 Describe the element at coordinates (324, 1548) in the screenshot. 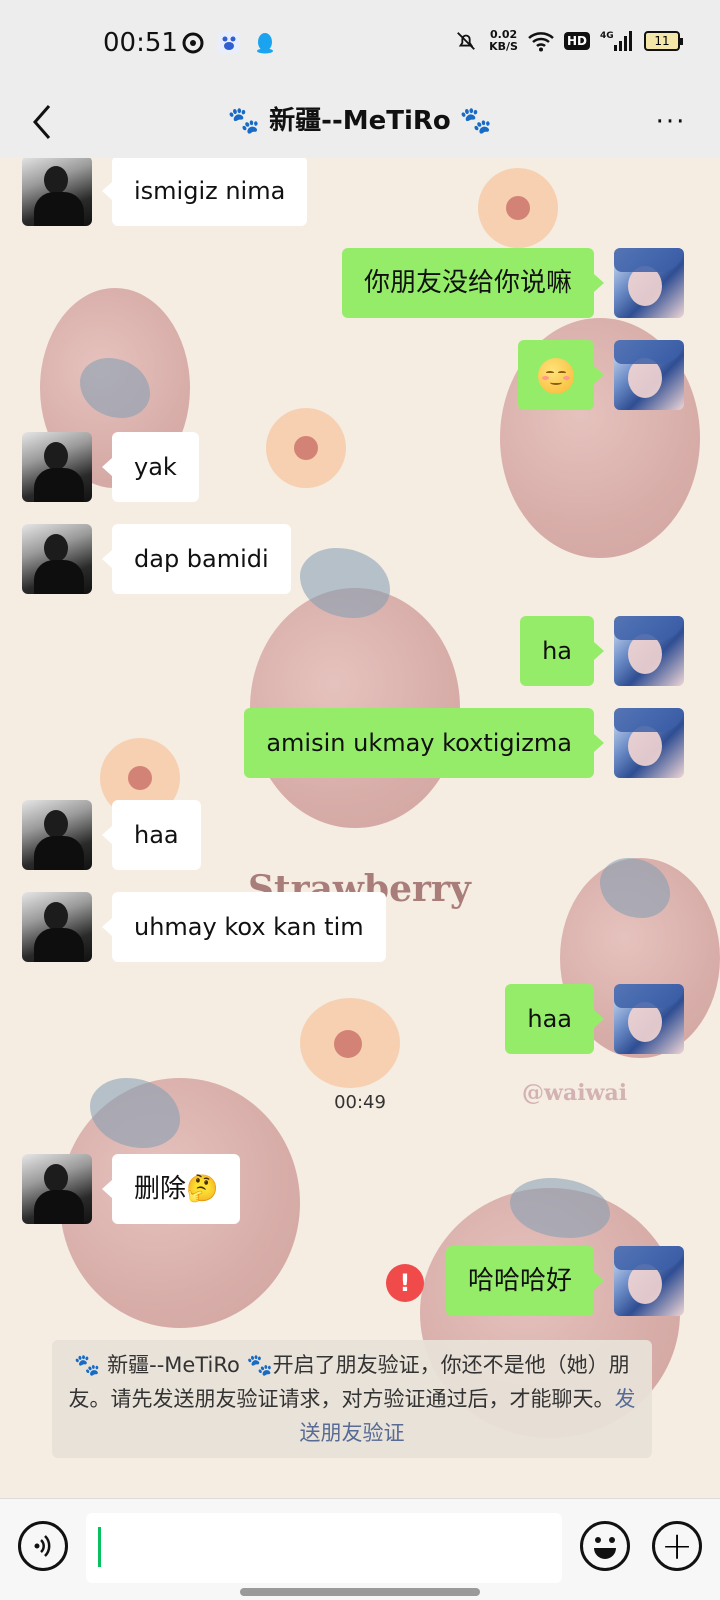

I see `message-input` at that location.